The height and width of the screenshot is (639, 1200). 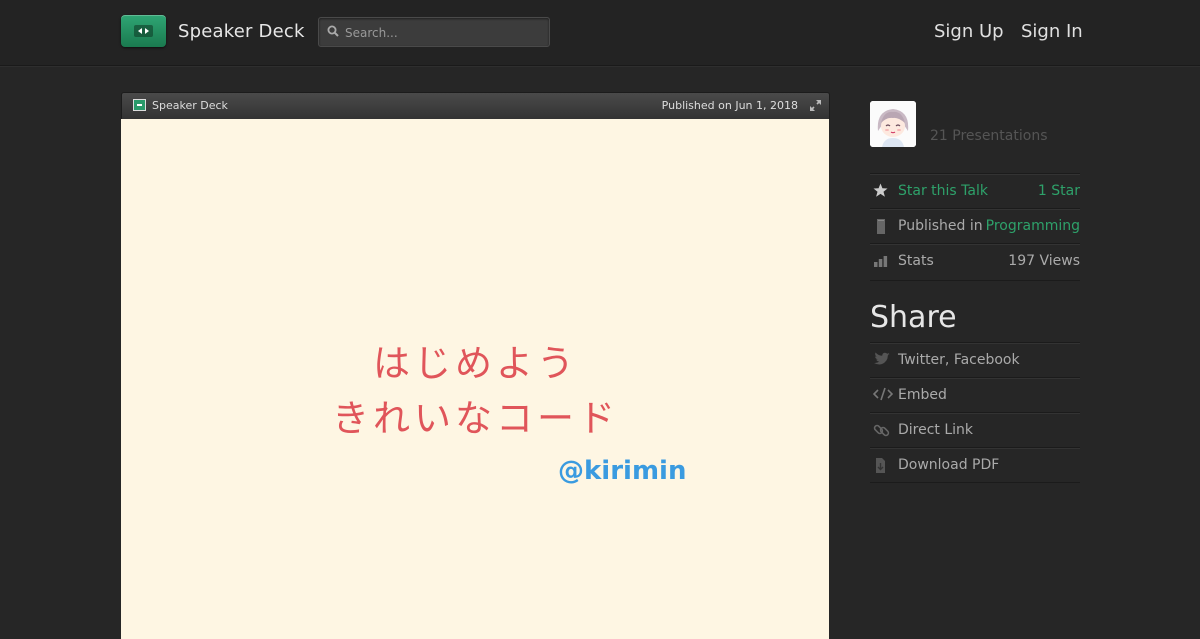 What do you see at coordinates (943, 191) in the screenshot?
I see `star-talk-label: Star this Talk` at bounding box center [943, 191].